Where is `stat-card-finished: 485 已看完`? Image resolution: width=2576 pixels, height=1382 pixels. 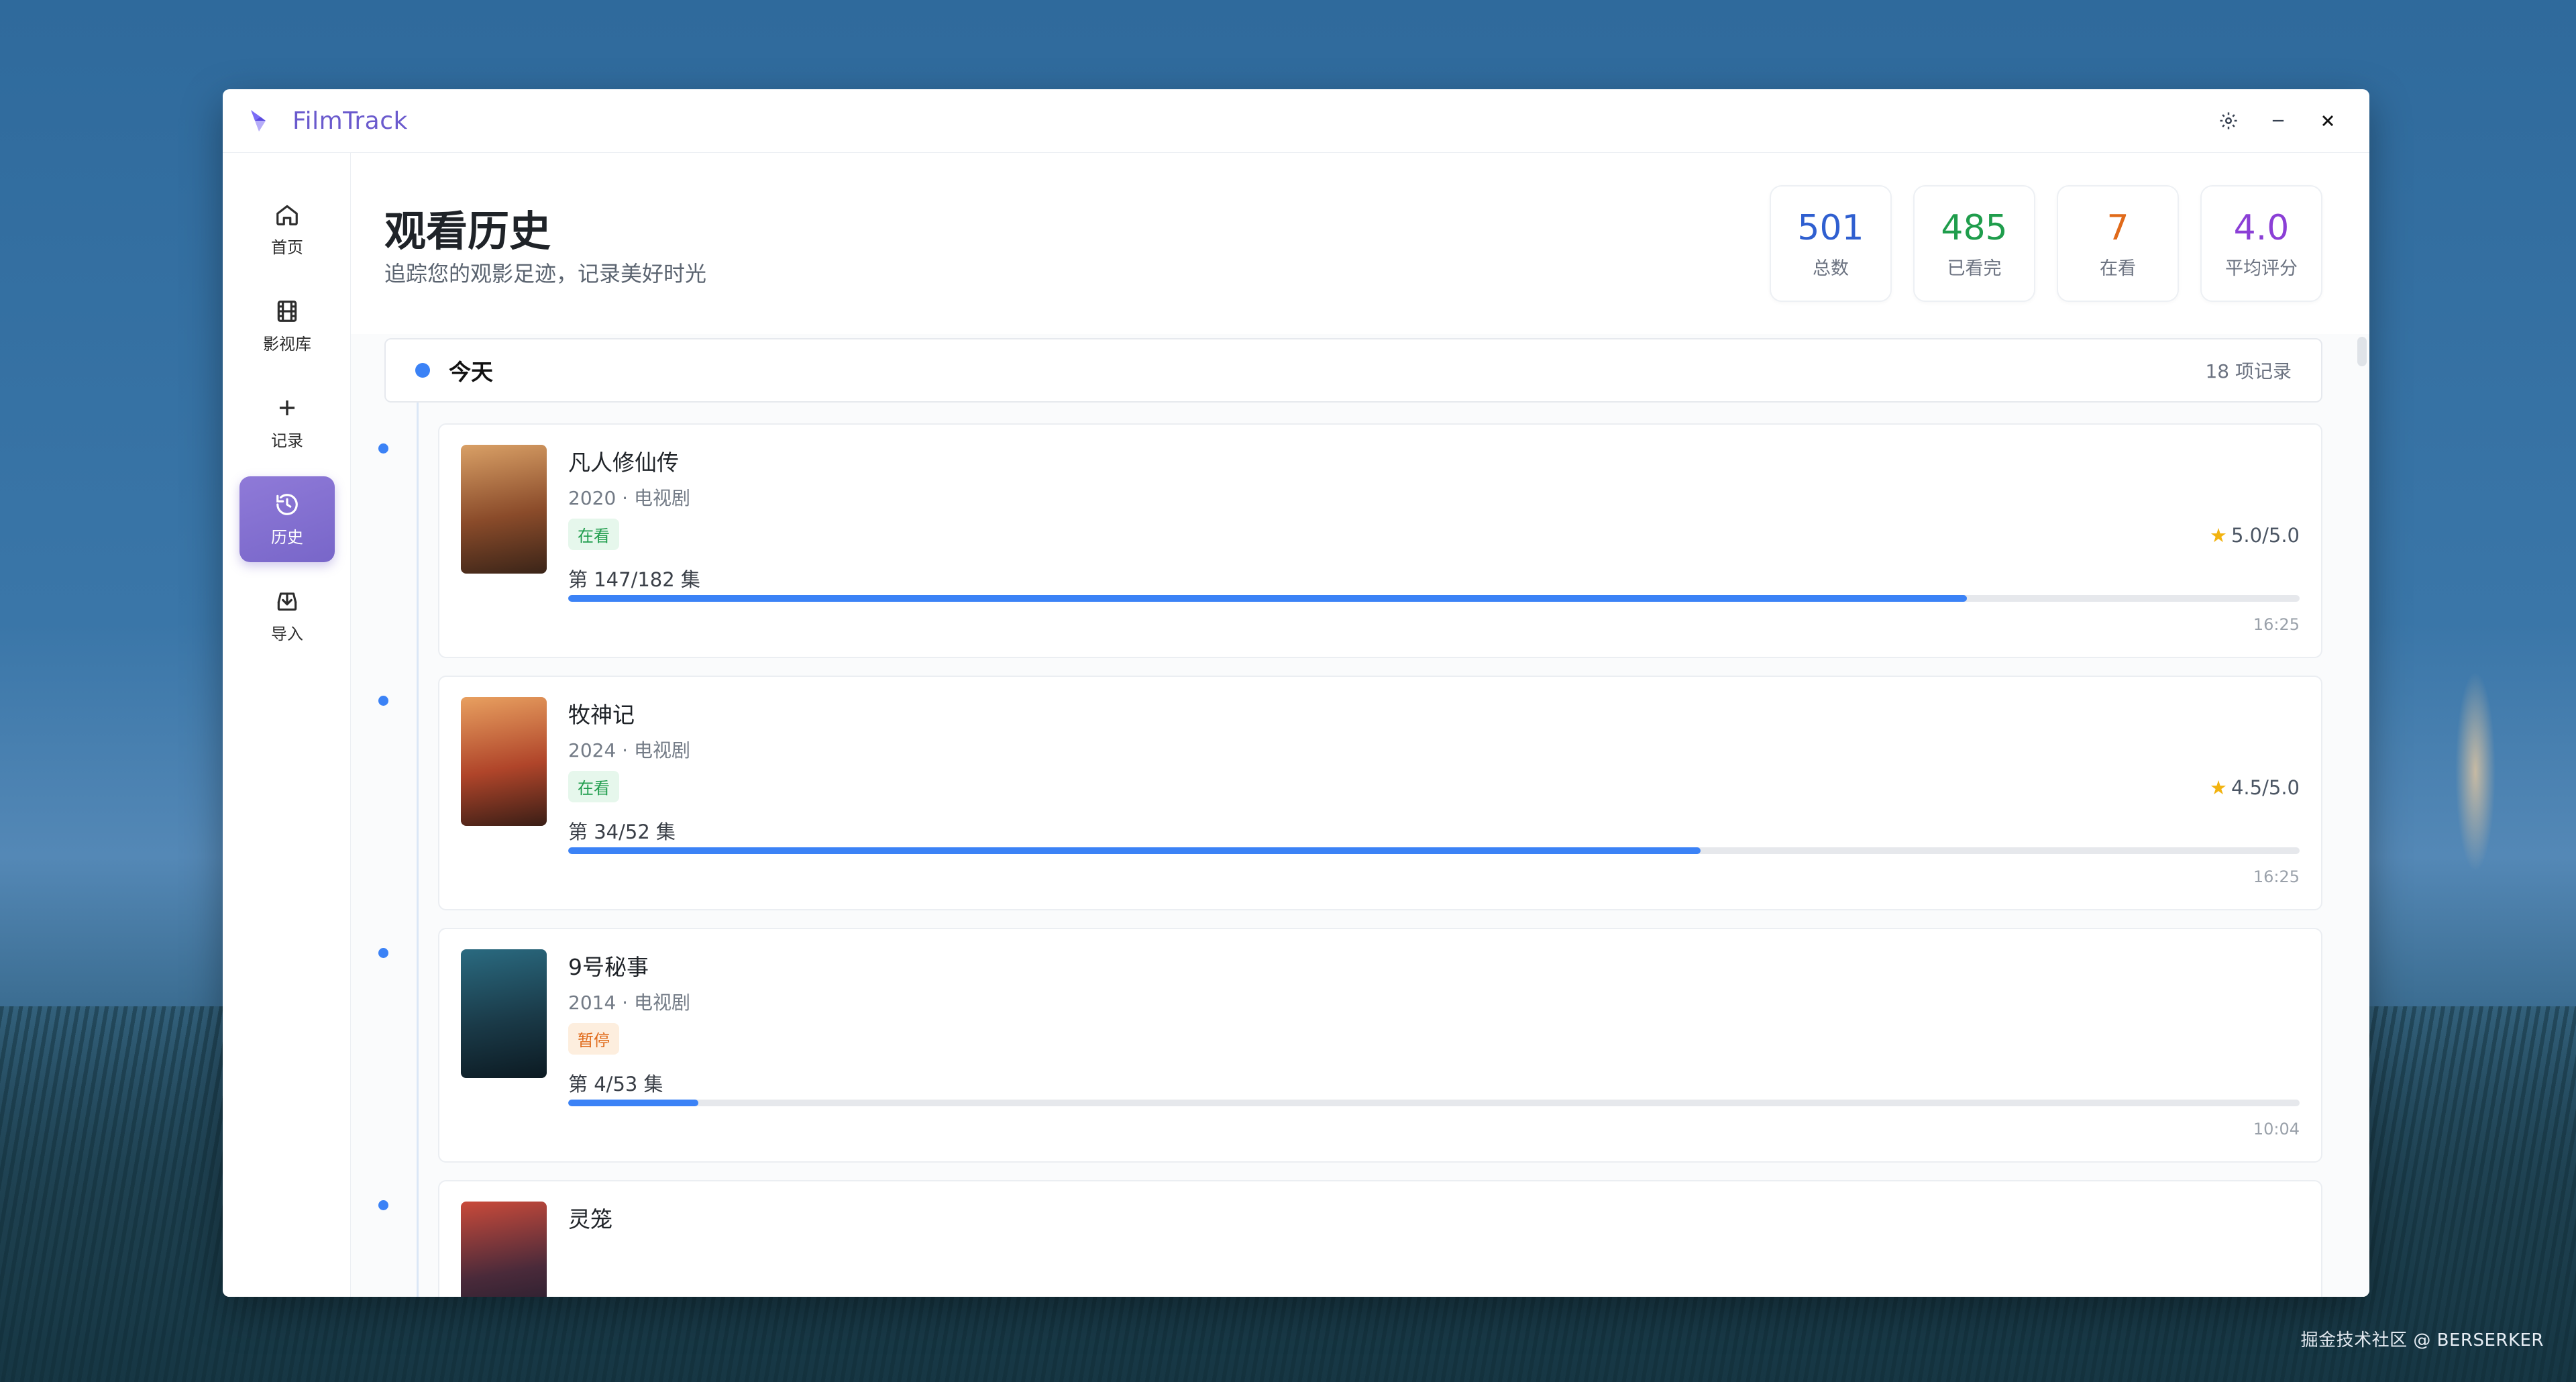
stat-card-finished: 485 已看完 is located at coordinates (1974, 243).